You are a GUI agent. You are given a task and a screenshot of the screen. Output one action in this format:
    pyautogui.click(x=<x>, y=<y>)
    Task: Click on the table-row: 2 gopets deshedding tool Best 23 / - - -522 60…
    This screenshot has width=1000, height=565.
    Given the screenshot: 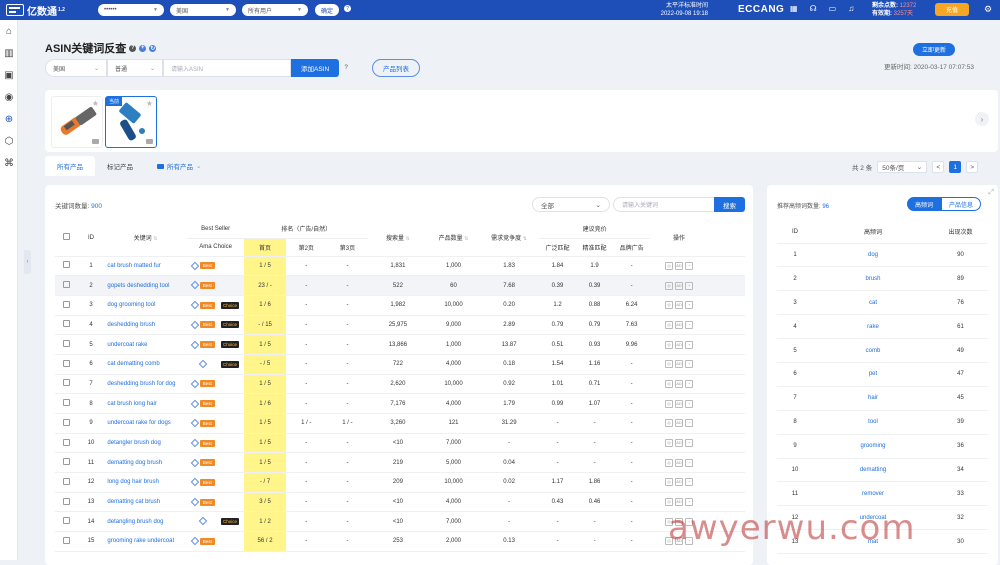 What is the action you would take?
    pyautogui.click(x=400, y=285)
    